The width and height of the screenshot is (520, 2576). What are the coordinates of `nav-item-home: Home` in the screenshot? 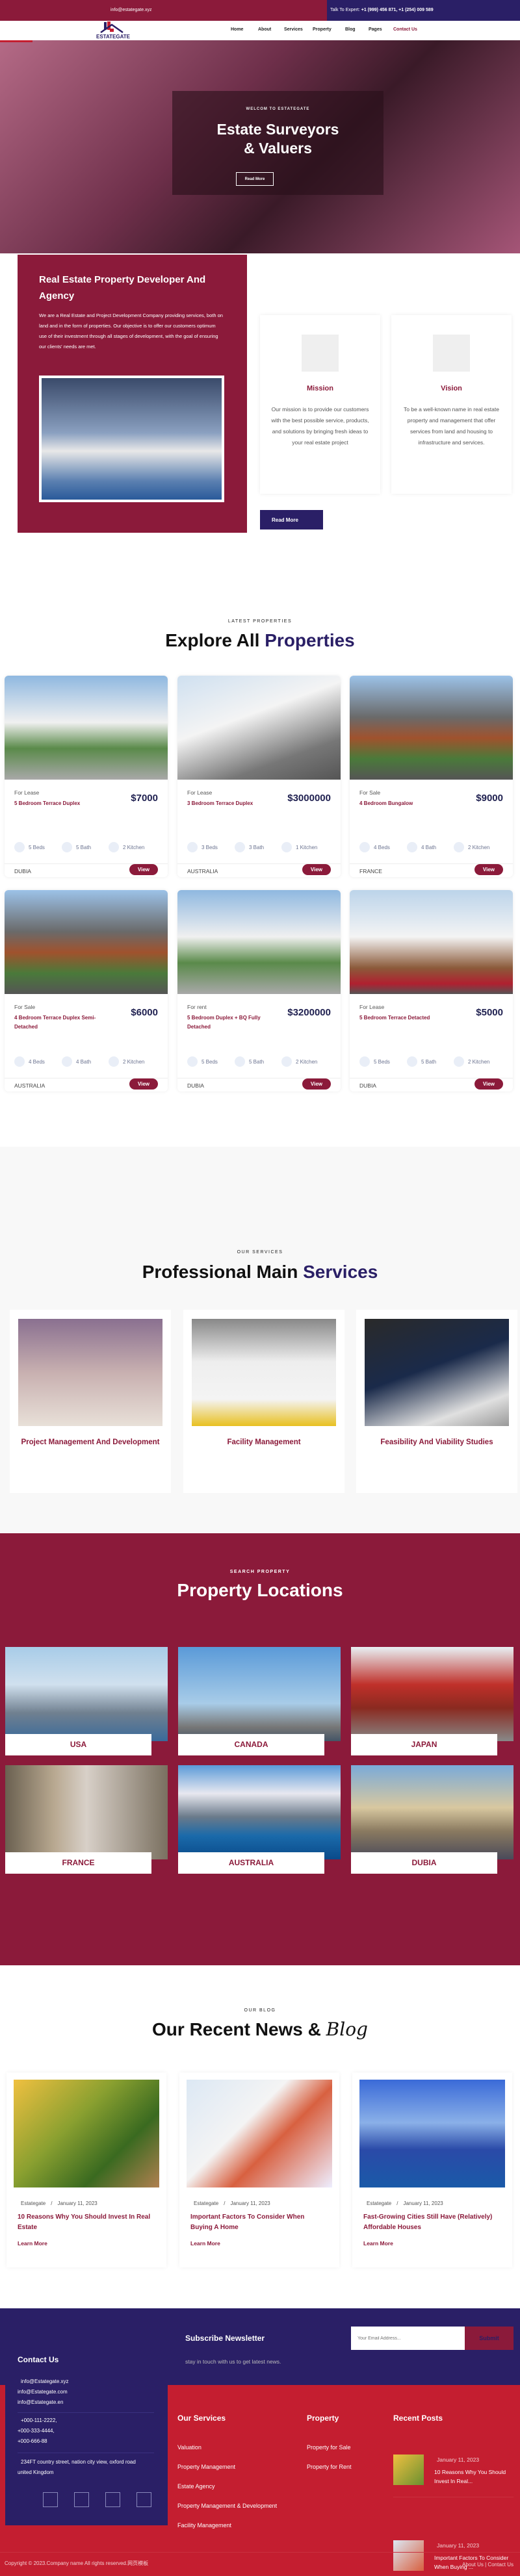 It's located at (237, 29).